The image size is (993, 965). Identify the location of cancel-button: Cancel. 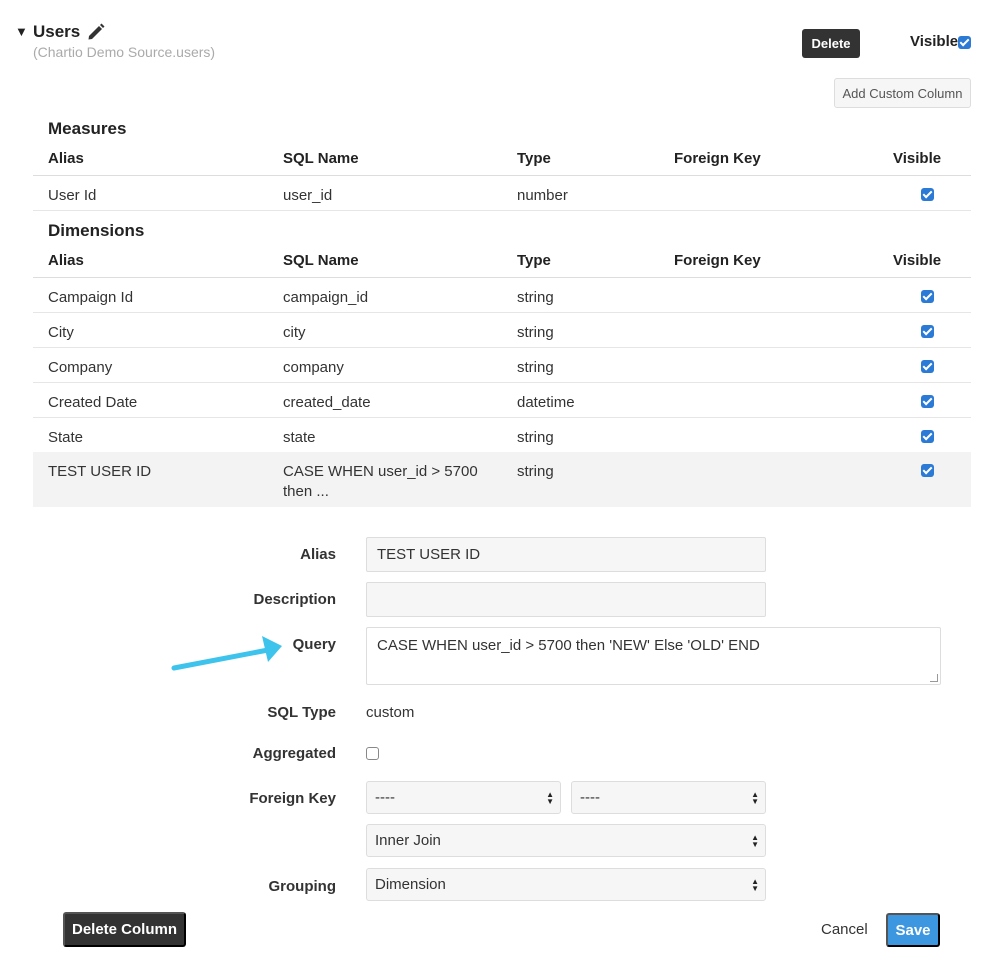
(844, 929).